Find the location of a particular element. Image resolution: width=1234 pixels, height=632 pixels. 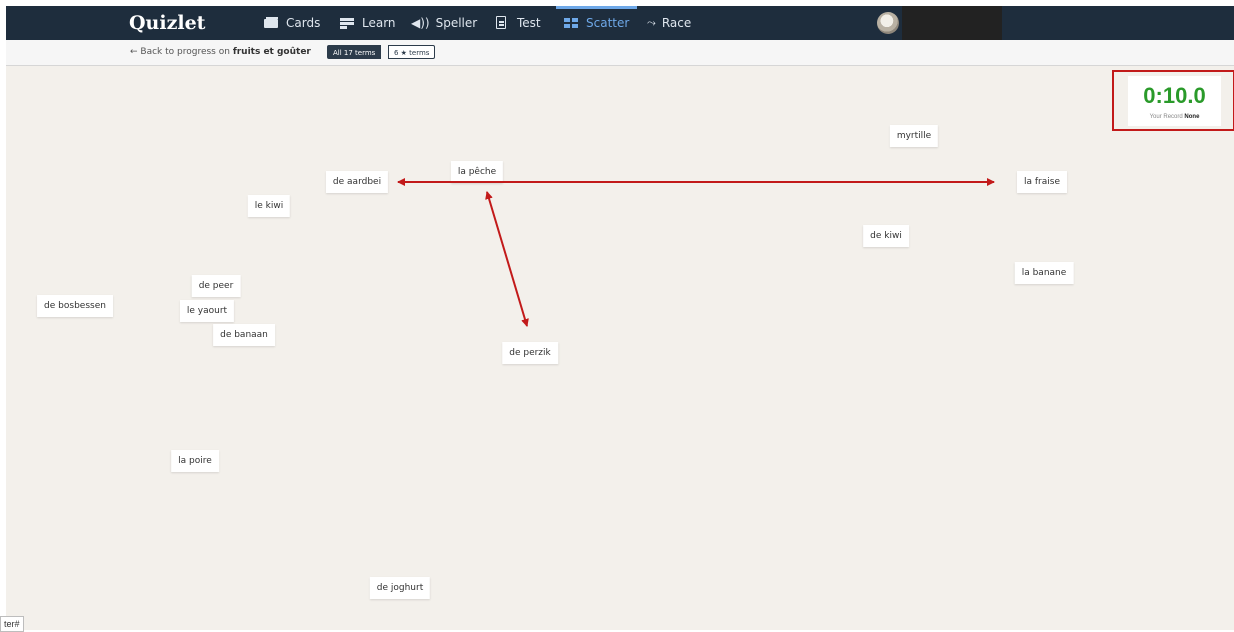

avatar-icon is located at coordinates (888, 23).